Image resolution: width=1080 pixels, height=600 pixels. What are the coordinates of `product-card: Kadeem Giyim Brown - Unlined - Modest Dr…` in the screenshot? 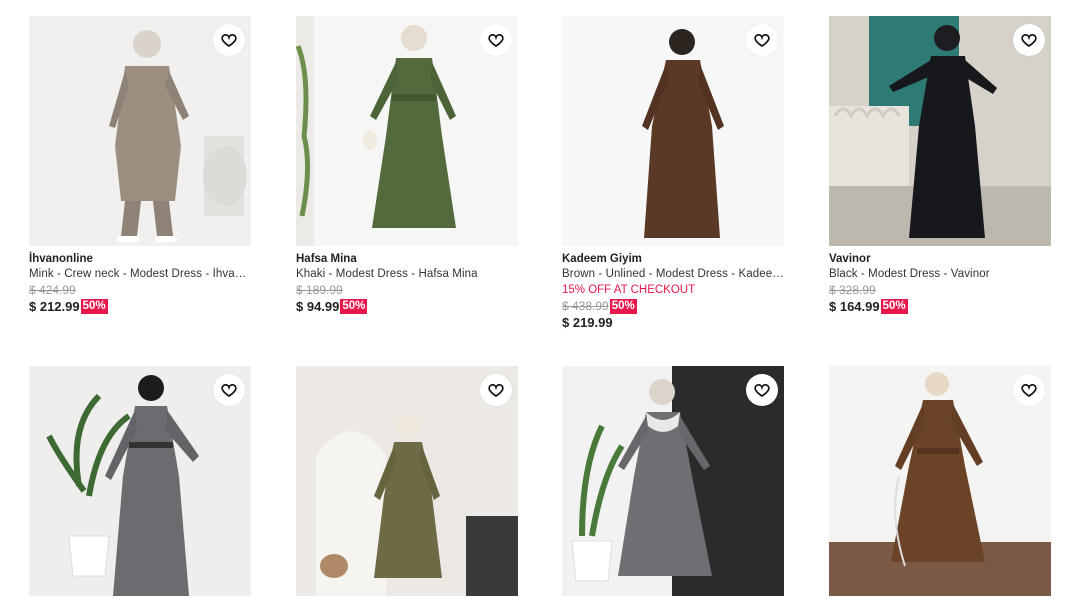 It's located at (673, 173).